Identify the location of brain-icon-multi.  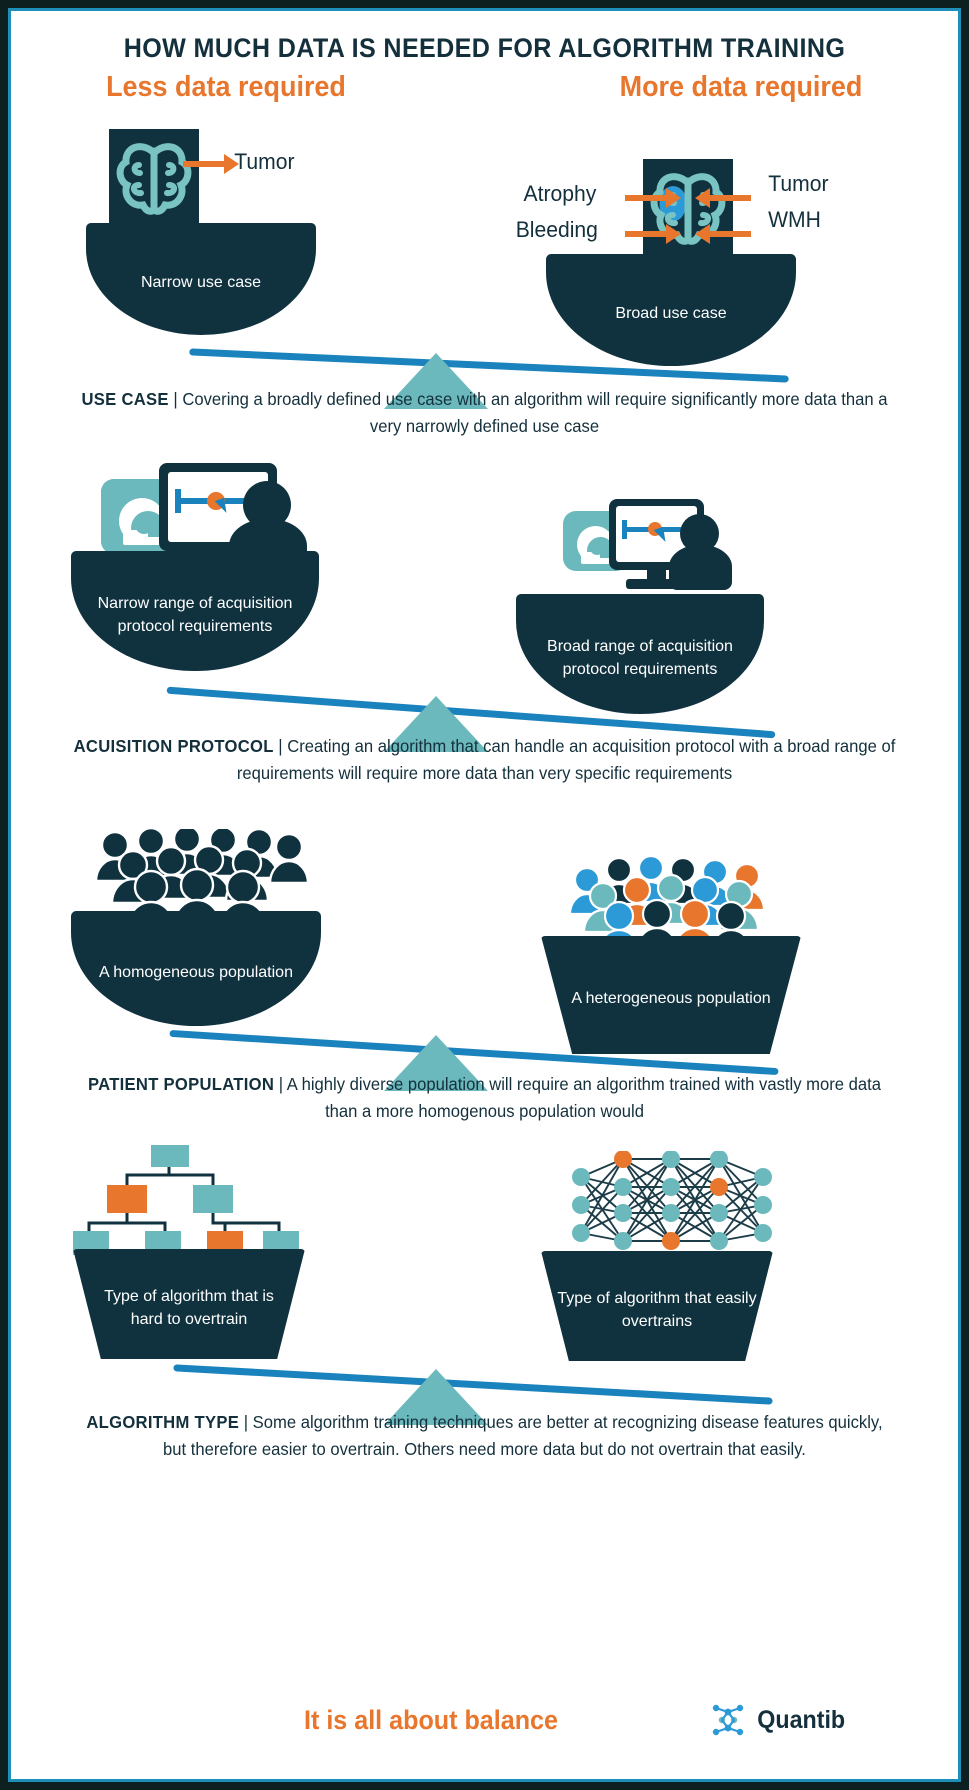
(688, 209).